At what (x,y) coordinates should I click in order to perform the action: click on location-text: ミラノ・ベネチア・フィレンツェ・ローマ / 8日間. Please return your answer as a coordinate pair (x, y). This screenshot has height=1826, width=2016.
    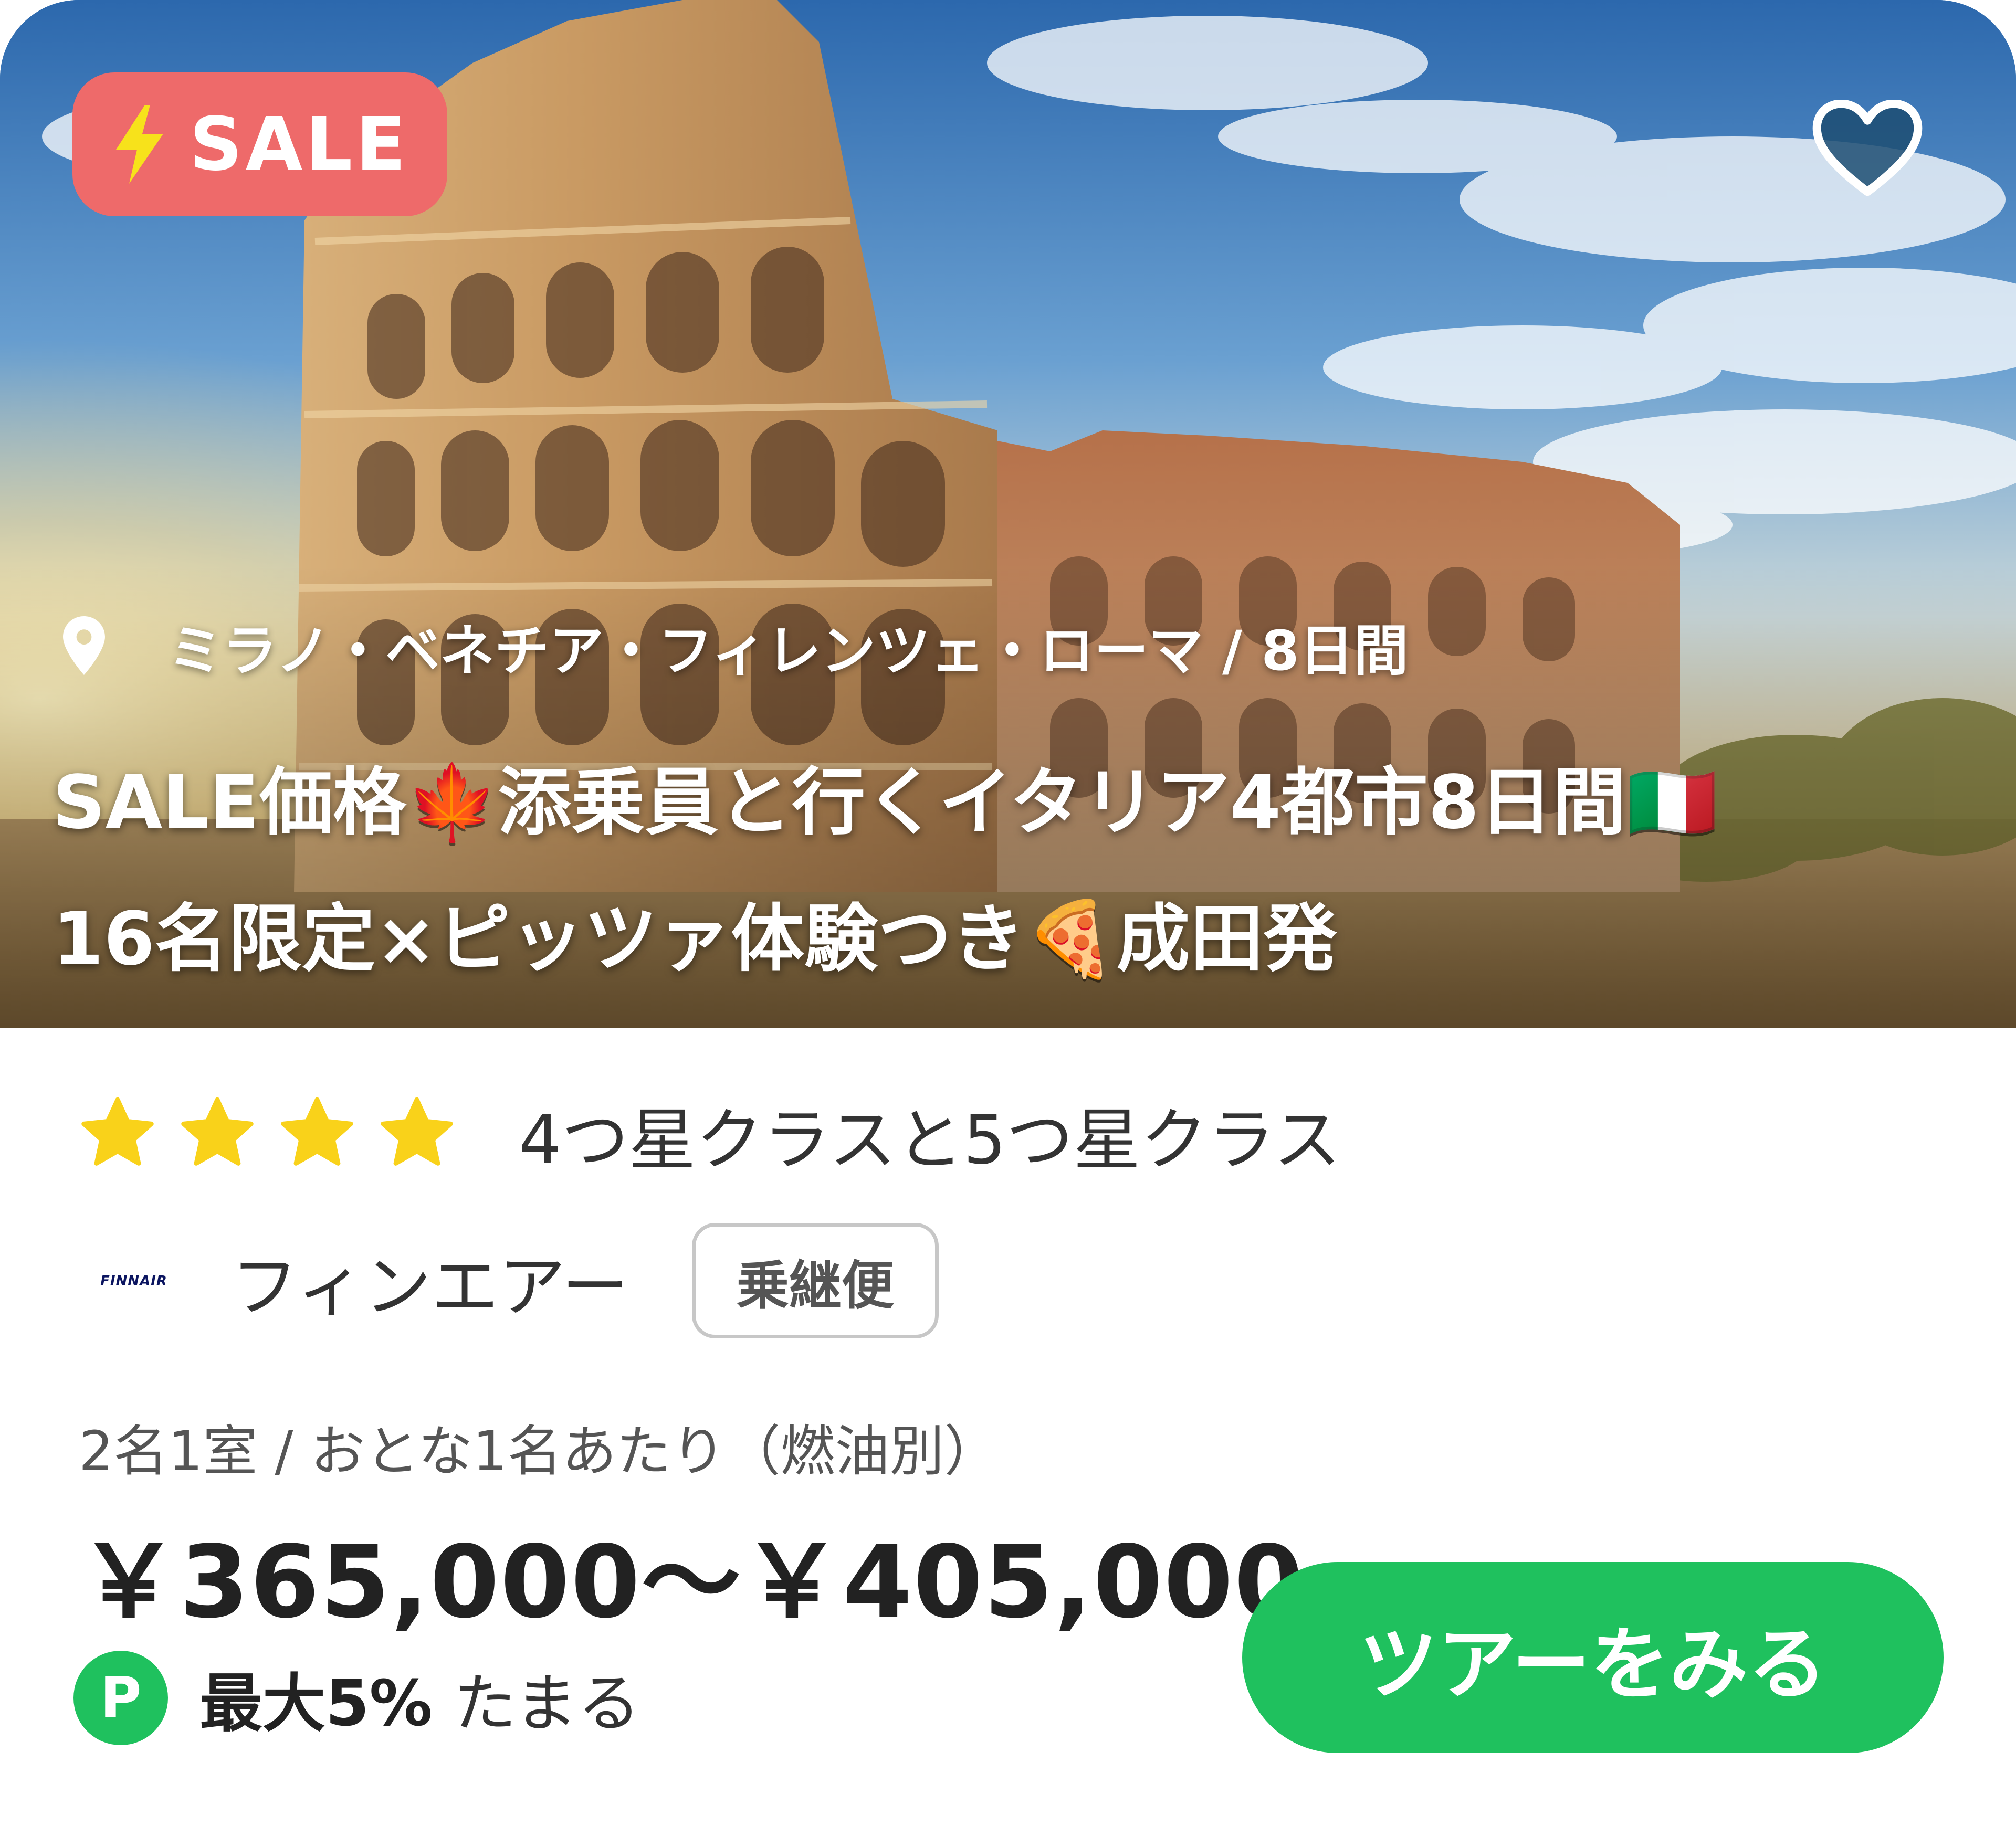
    Looking at the image, I should click on (788, 650).